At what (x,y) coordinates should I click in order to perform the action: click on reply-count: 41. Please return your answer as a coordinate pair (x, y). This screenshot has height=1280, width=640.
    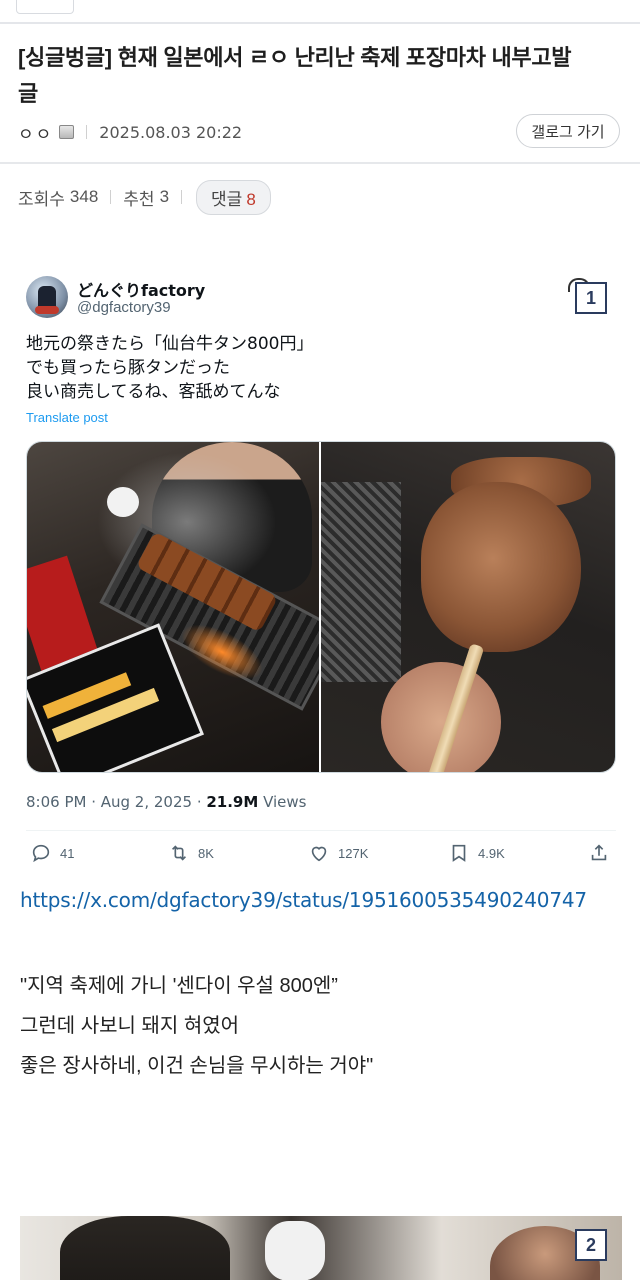
    Looking at the image, I should click on (67, 853).